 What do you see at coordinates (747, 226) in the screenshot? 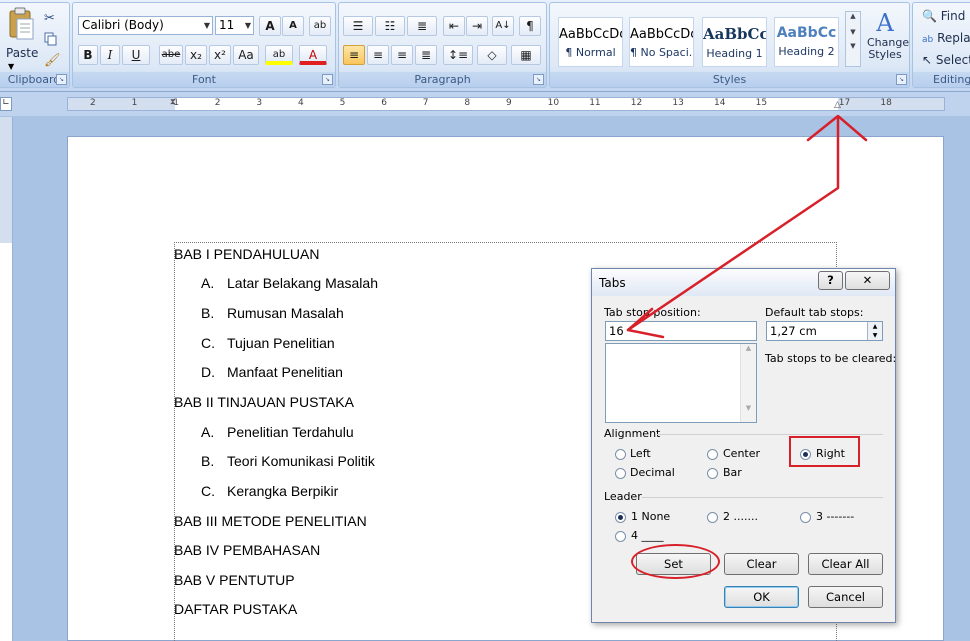
I see `annotation-arrows` at bounding box center [747, 226].